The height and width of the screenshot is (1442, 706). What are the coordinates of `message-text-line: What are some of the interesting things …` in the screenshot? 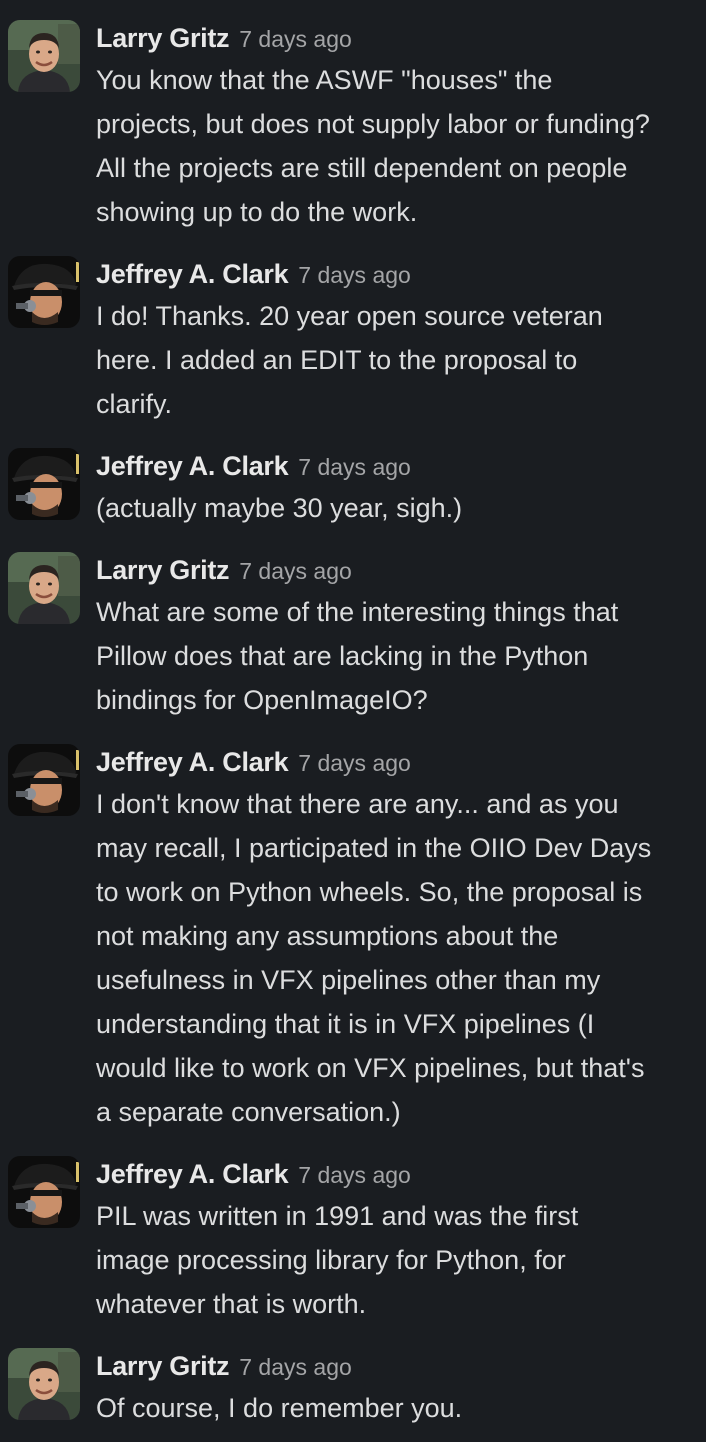 It's located at (357, 612).